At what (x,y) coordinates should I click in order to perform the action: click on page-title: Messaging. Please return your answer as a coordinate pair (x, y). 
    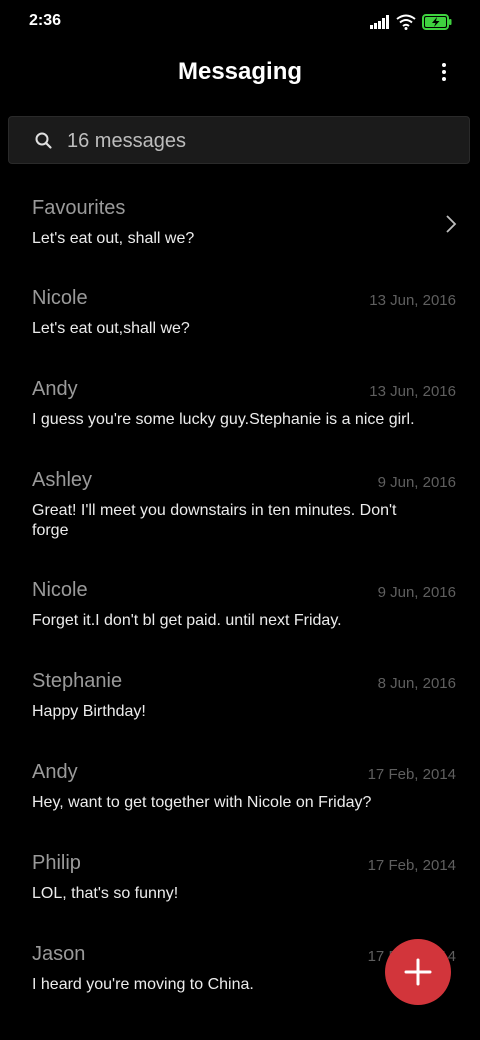
    Looking at the image, I should click on (240, 71).